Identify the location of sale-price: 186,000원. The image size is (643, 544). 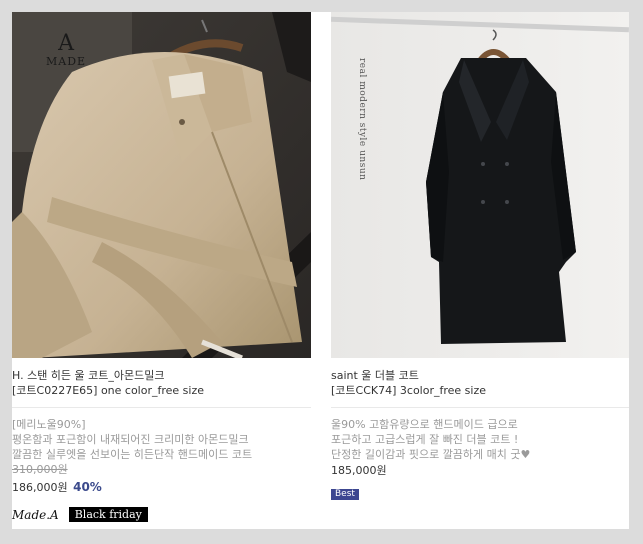
(40, 487).